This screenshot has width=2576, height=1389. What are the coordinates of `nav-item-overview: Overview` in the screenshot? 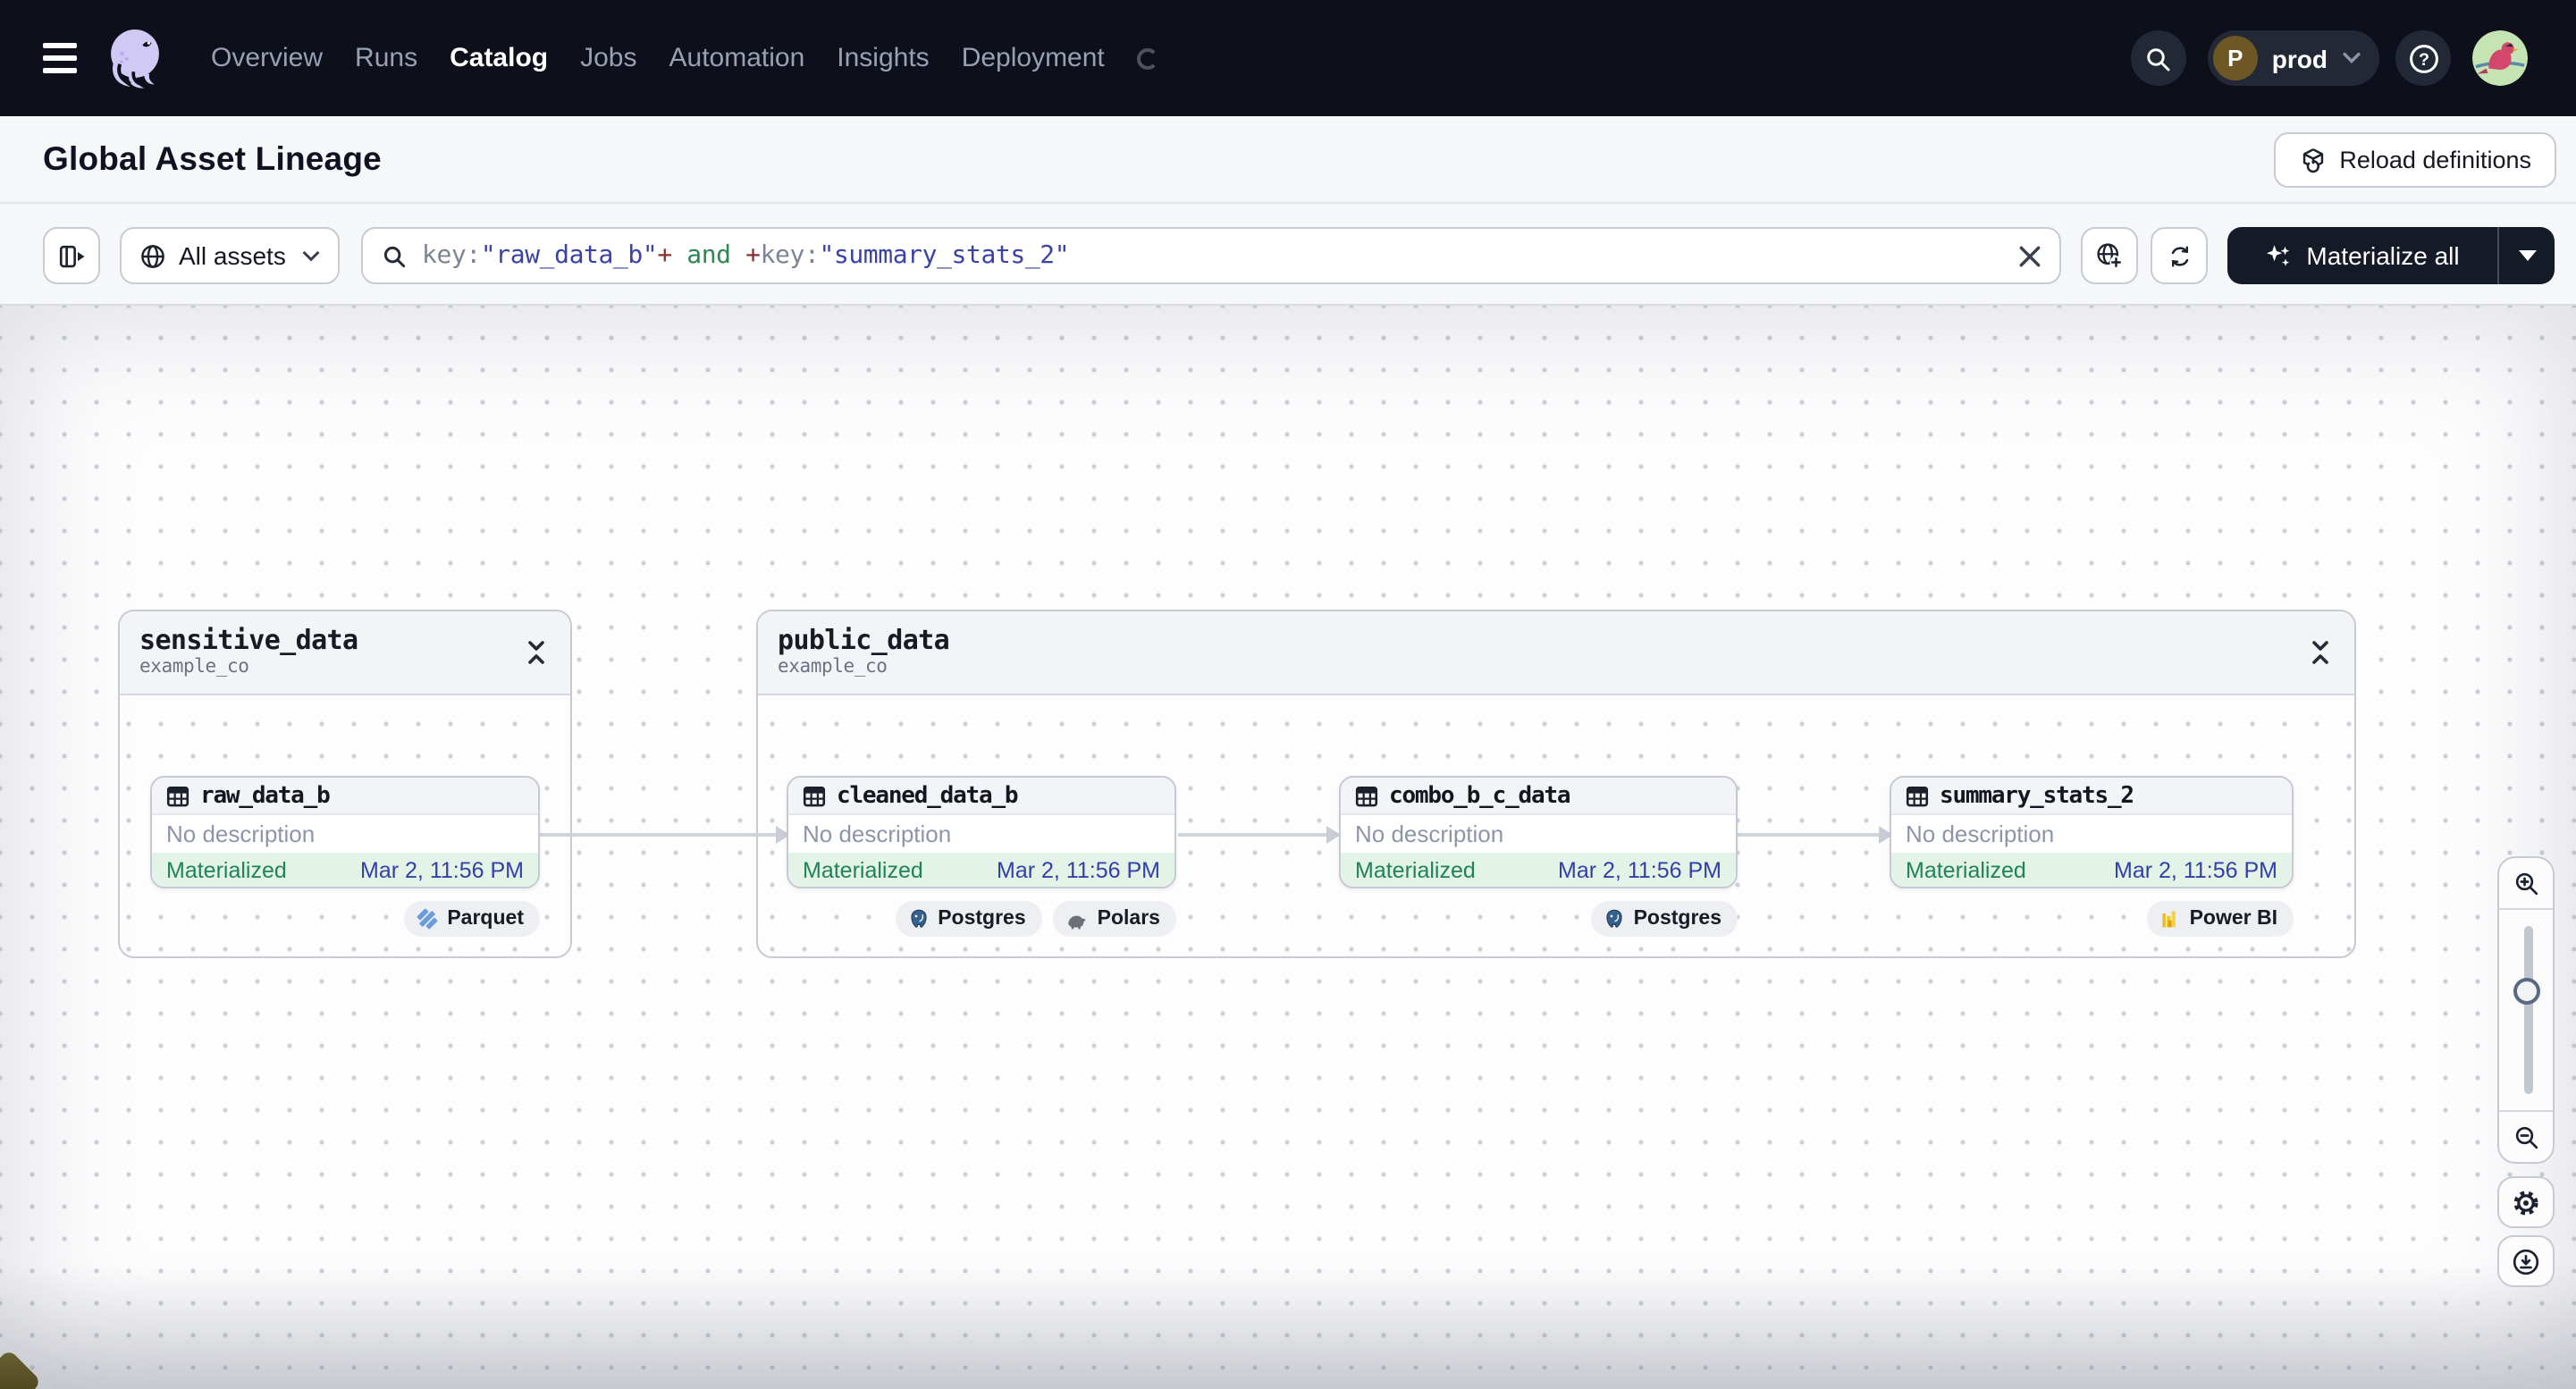 It's located at (267, 58).